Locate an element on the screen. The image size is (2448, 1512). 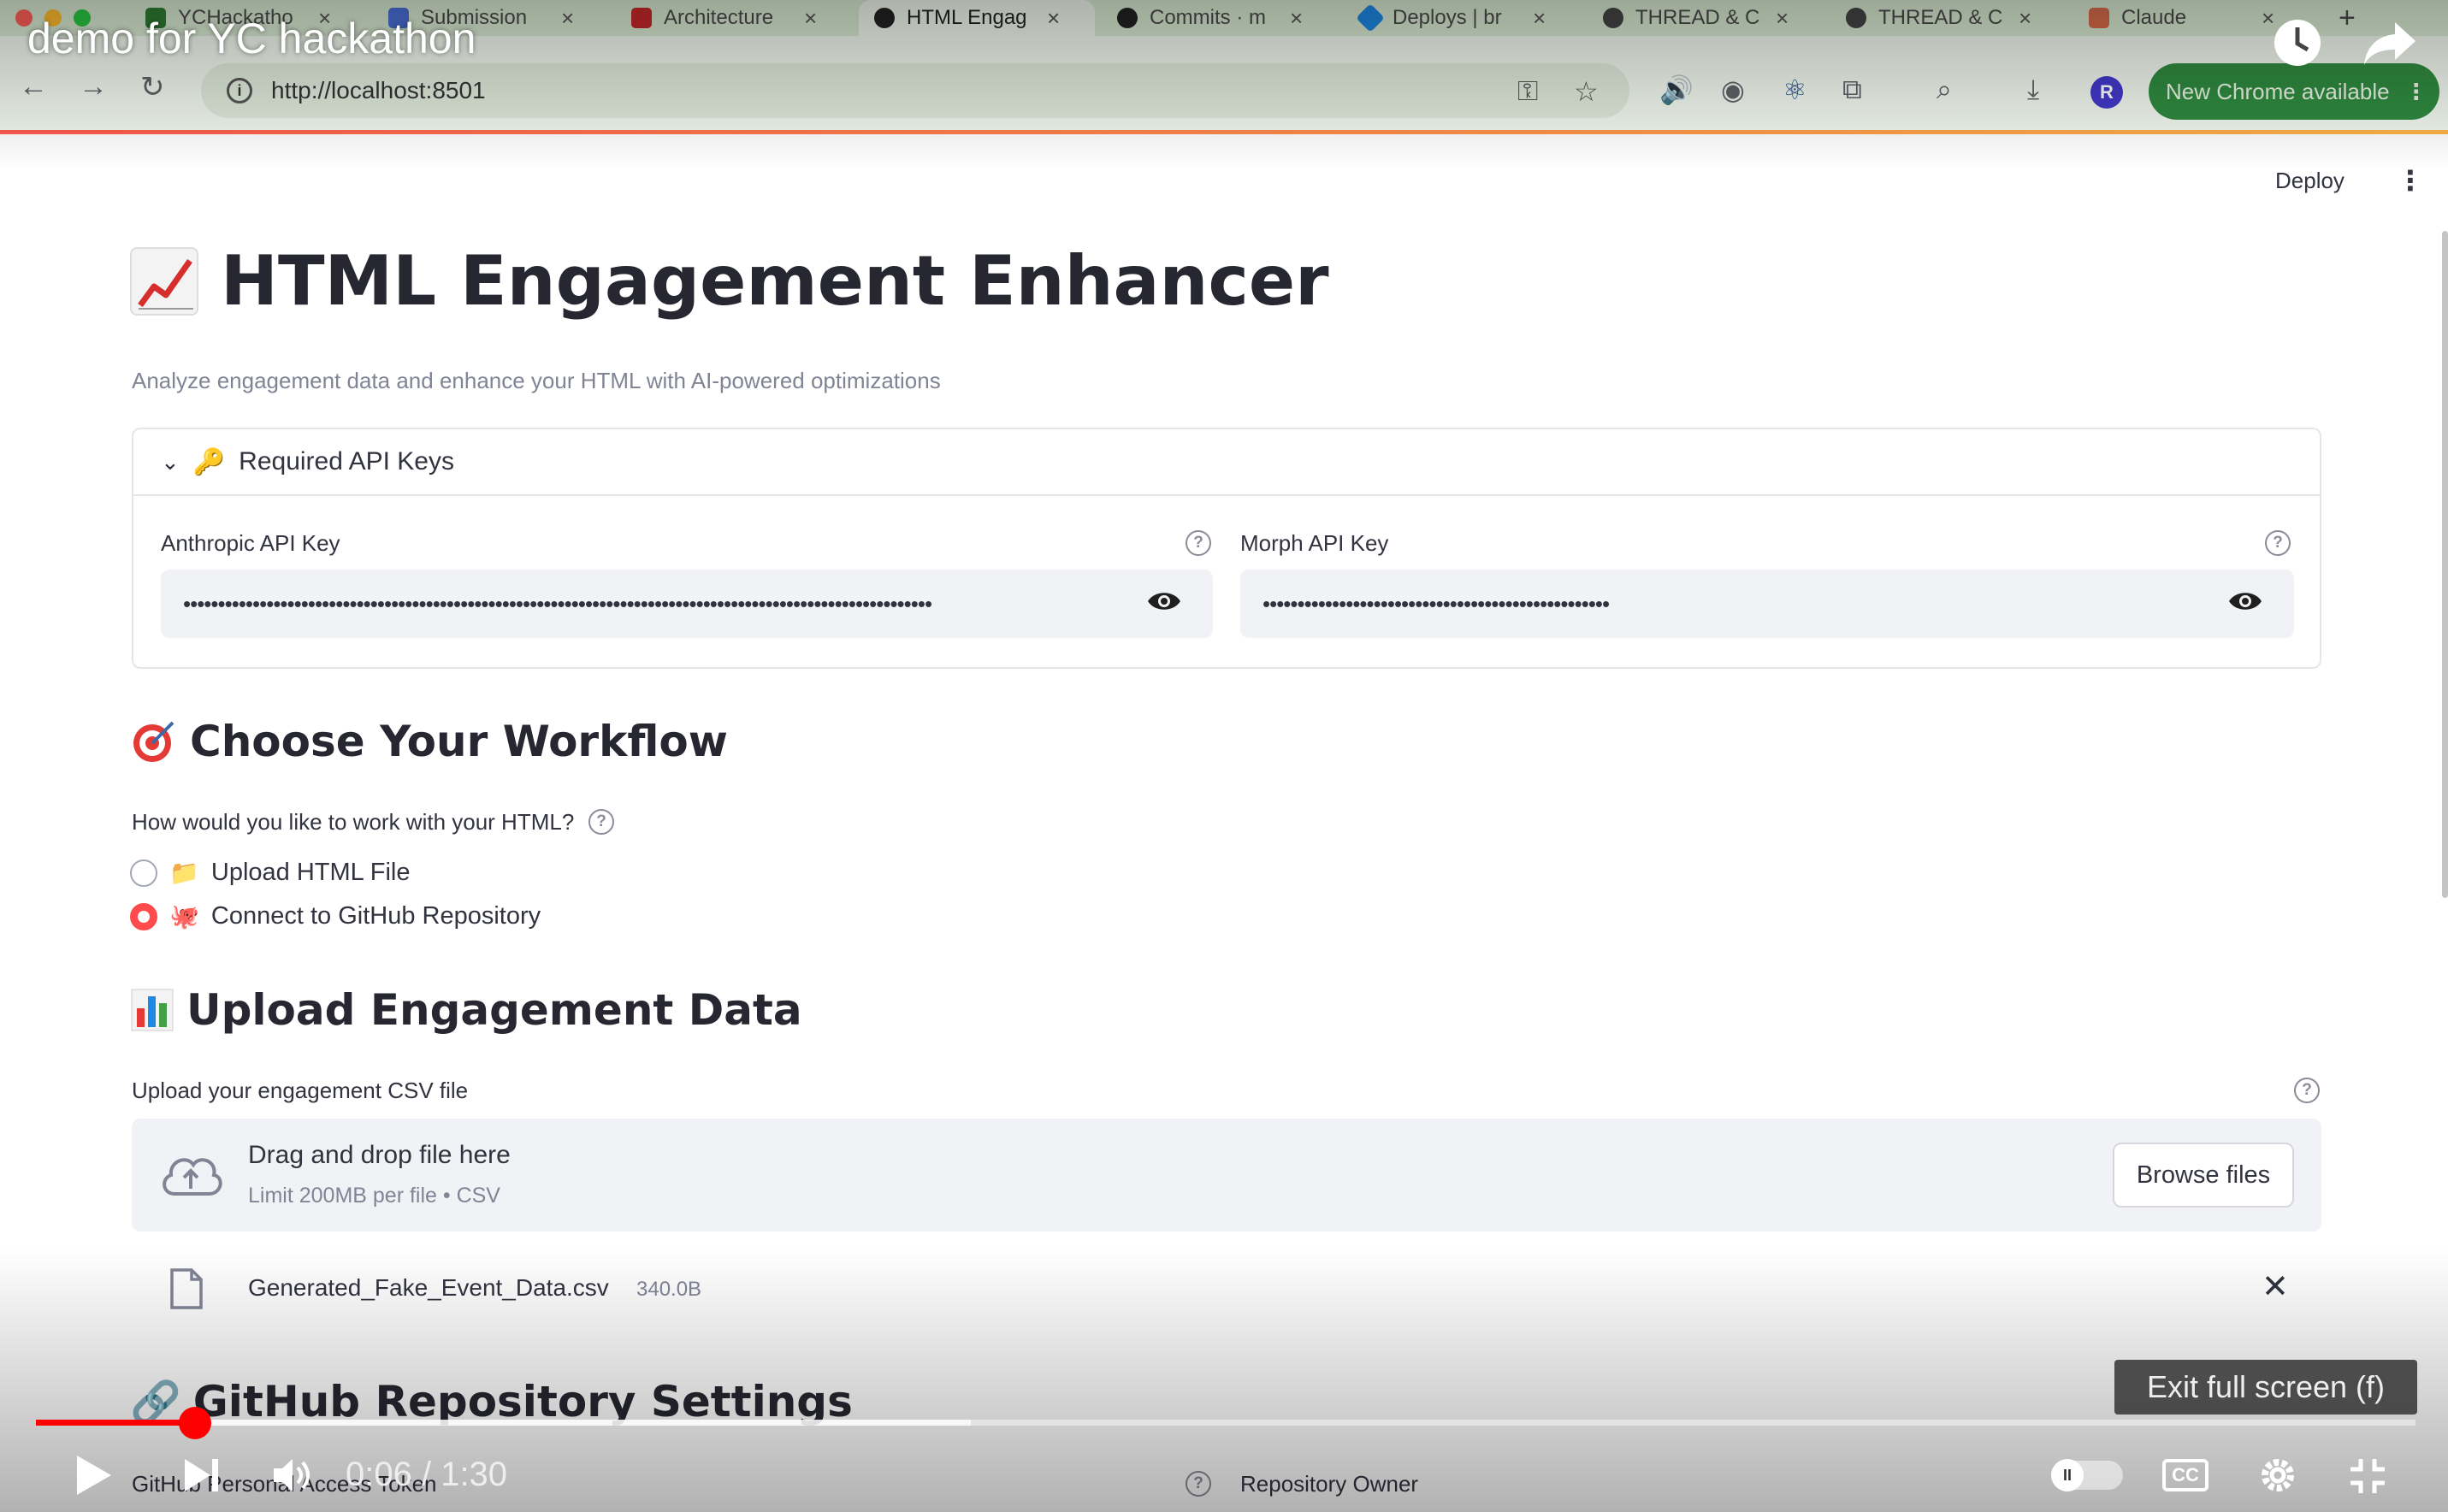
react-devtools-icon: ⚛ is located at coordinates (1795, 90).